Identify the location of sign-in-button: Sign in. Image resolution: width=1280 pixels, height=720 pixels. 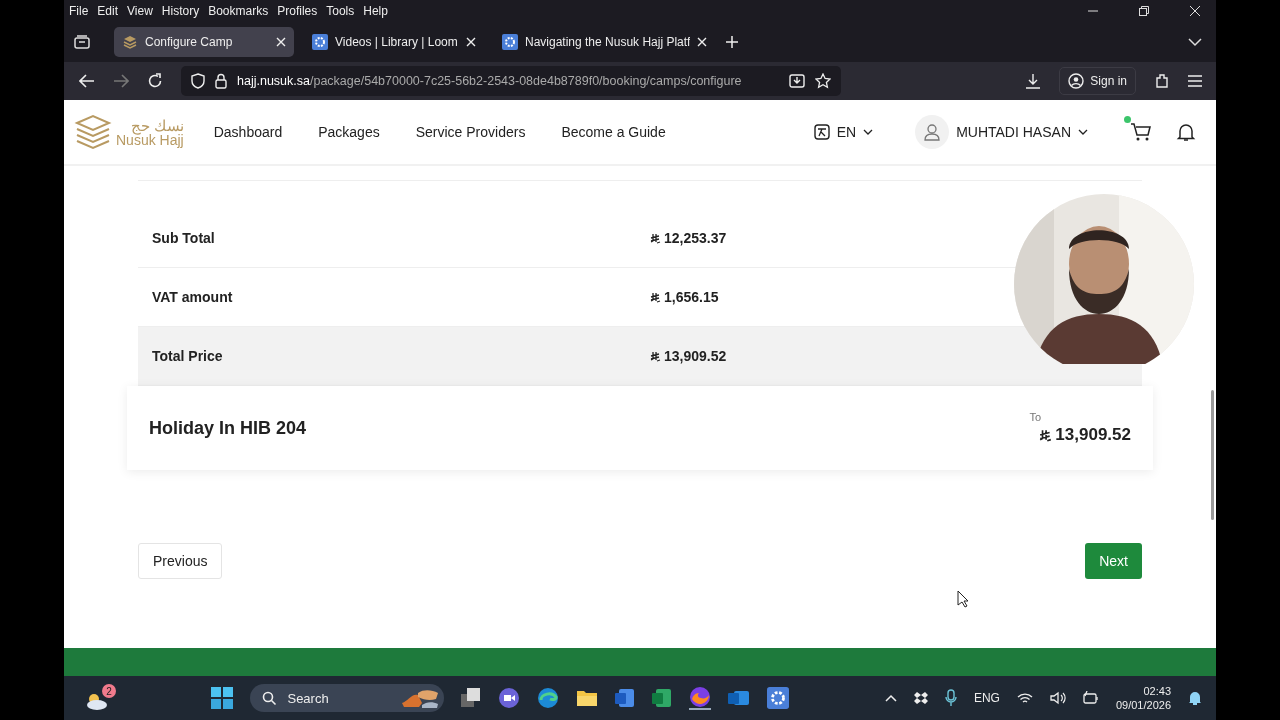
(1097, 81).